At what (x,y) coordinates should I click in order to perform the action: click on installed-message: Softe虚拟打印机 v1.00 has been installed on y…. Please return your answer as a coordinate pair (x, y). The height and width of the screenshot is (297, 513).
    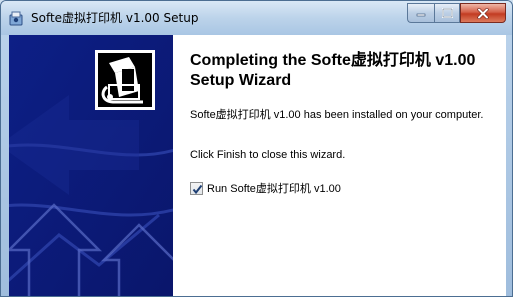
    Looking at the image, I should click on (337, 115).